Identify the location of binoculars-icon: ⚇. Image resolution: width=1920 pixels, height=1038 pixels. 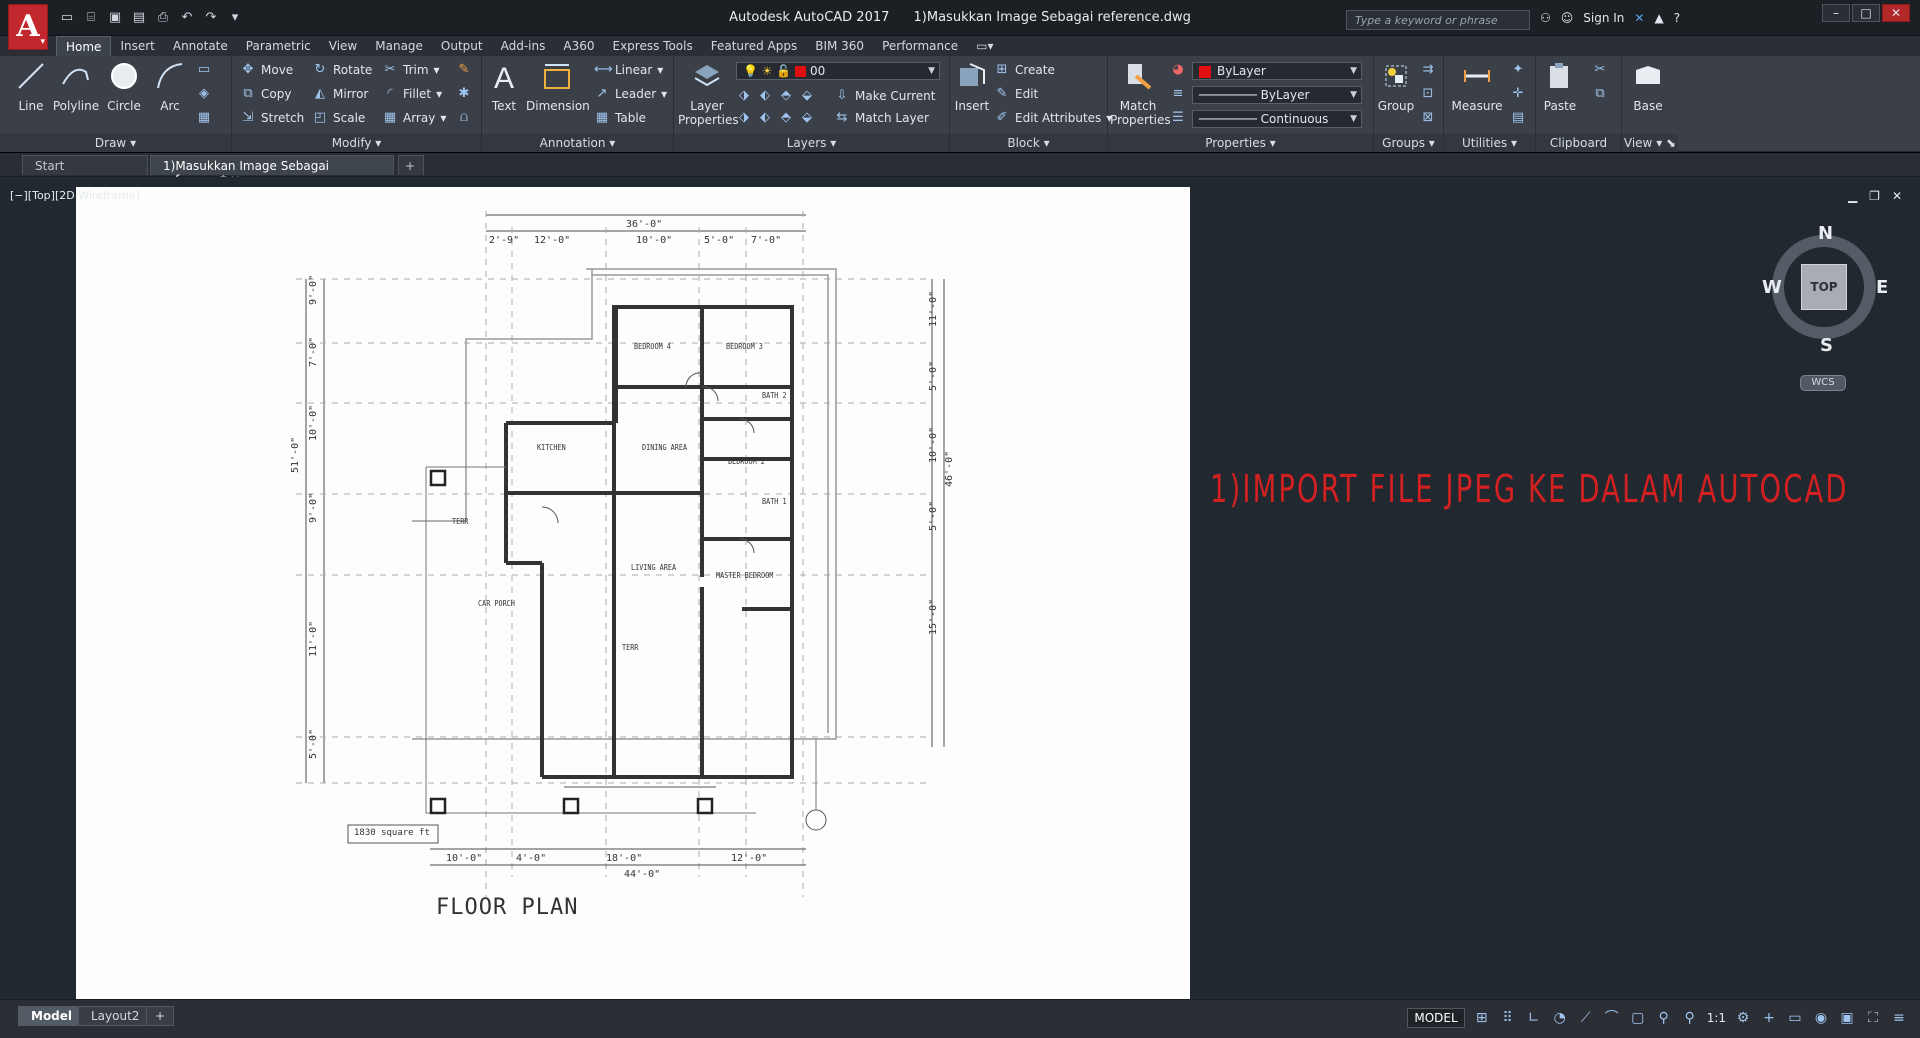
(1545, 18).